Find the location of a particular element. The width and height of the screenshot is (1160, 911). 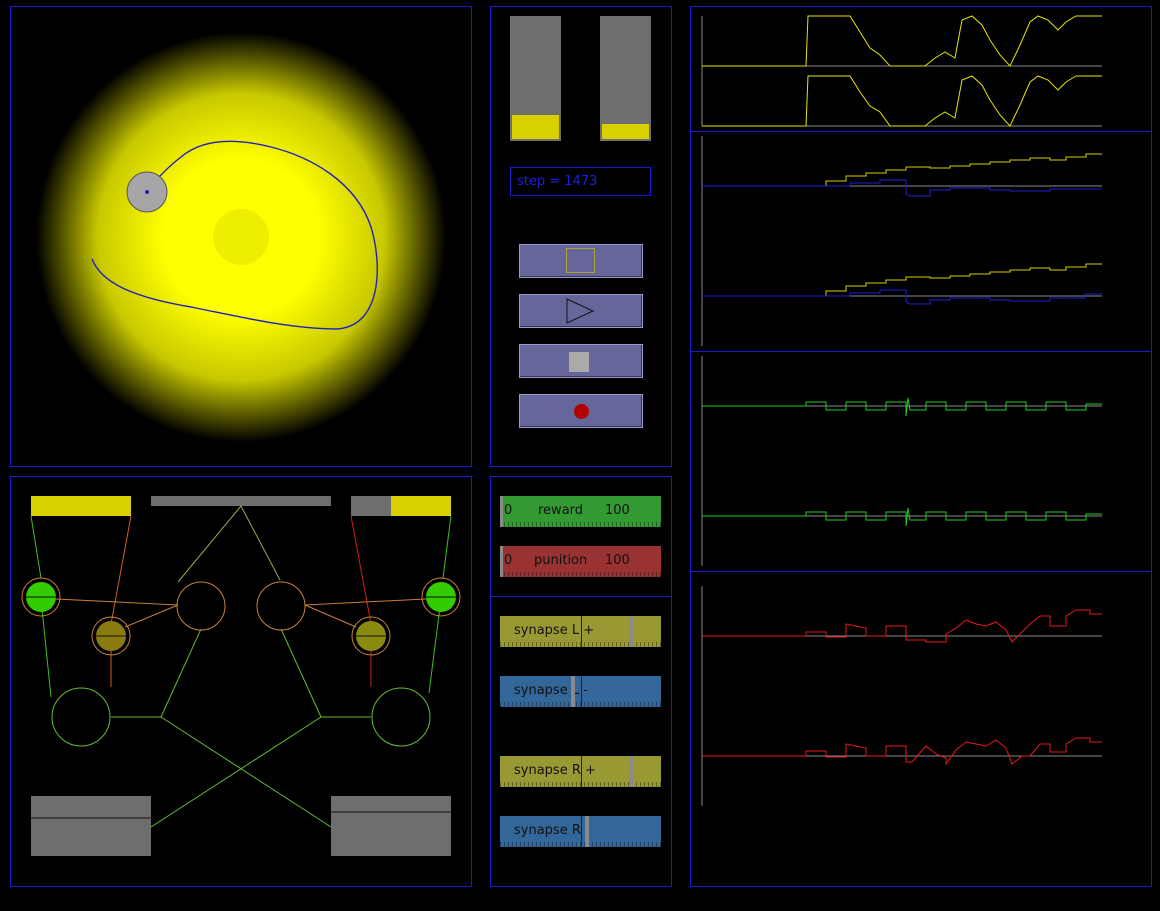

step-button is located at coordinates (581, 261).